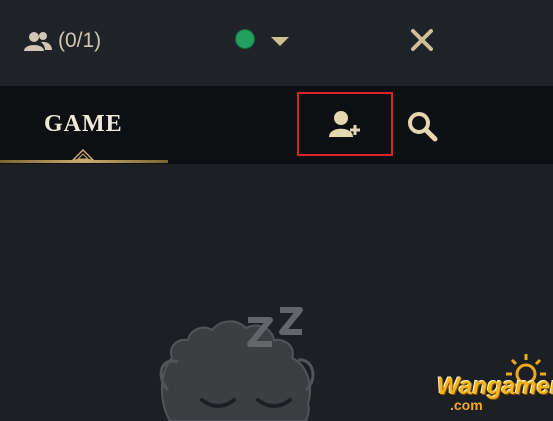 The width and height of the screenshot is (553, 421). Describe the element at coordinates (237, 364) in the screenshot. I see `sleeping-poro-icon` at that location.